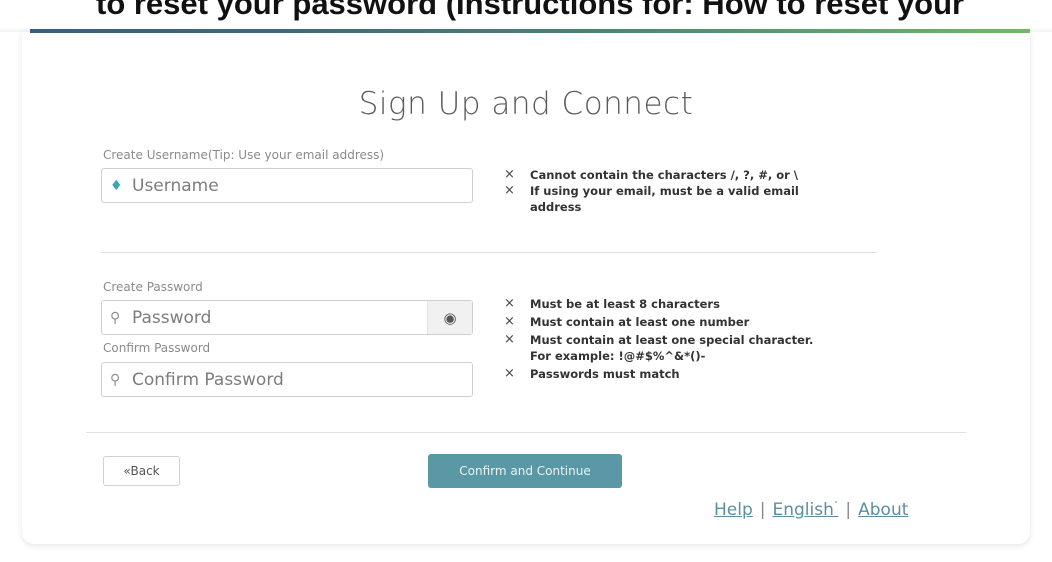  What do you see at coordinates (153, 287) in the screenshot?
I see `password-label: Create Password` at bounding box center [153, 287].